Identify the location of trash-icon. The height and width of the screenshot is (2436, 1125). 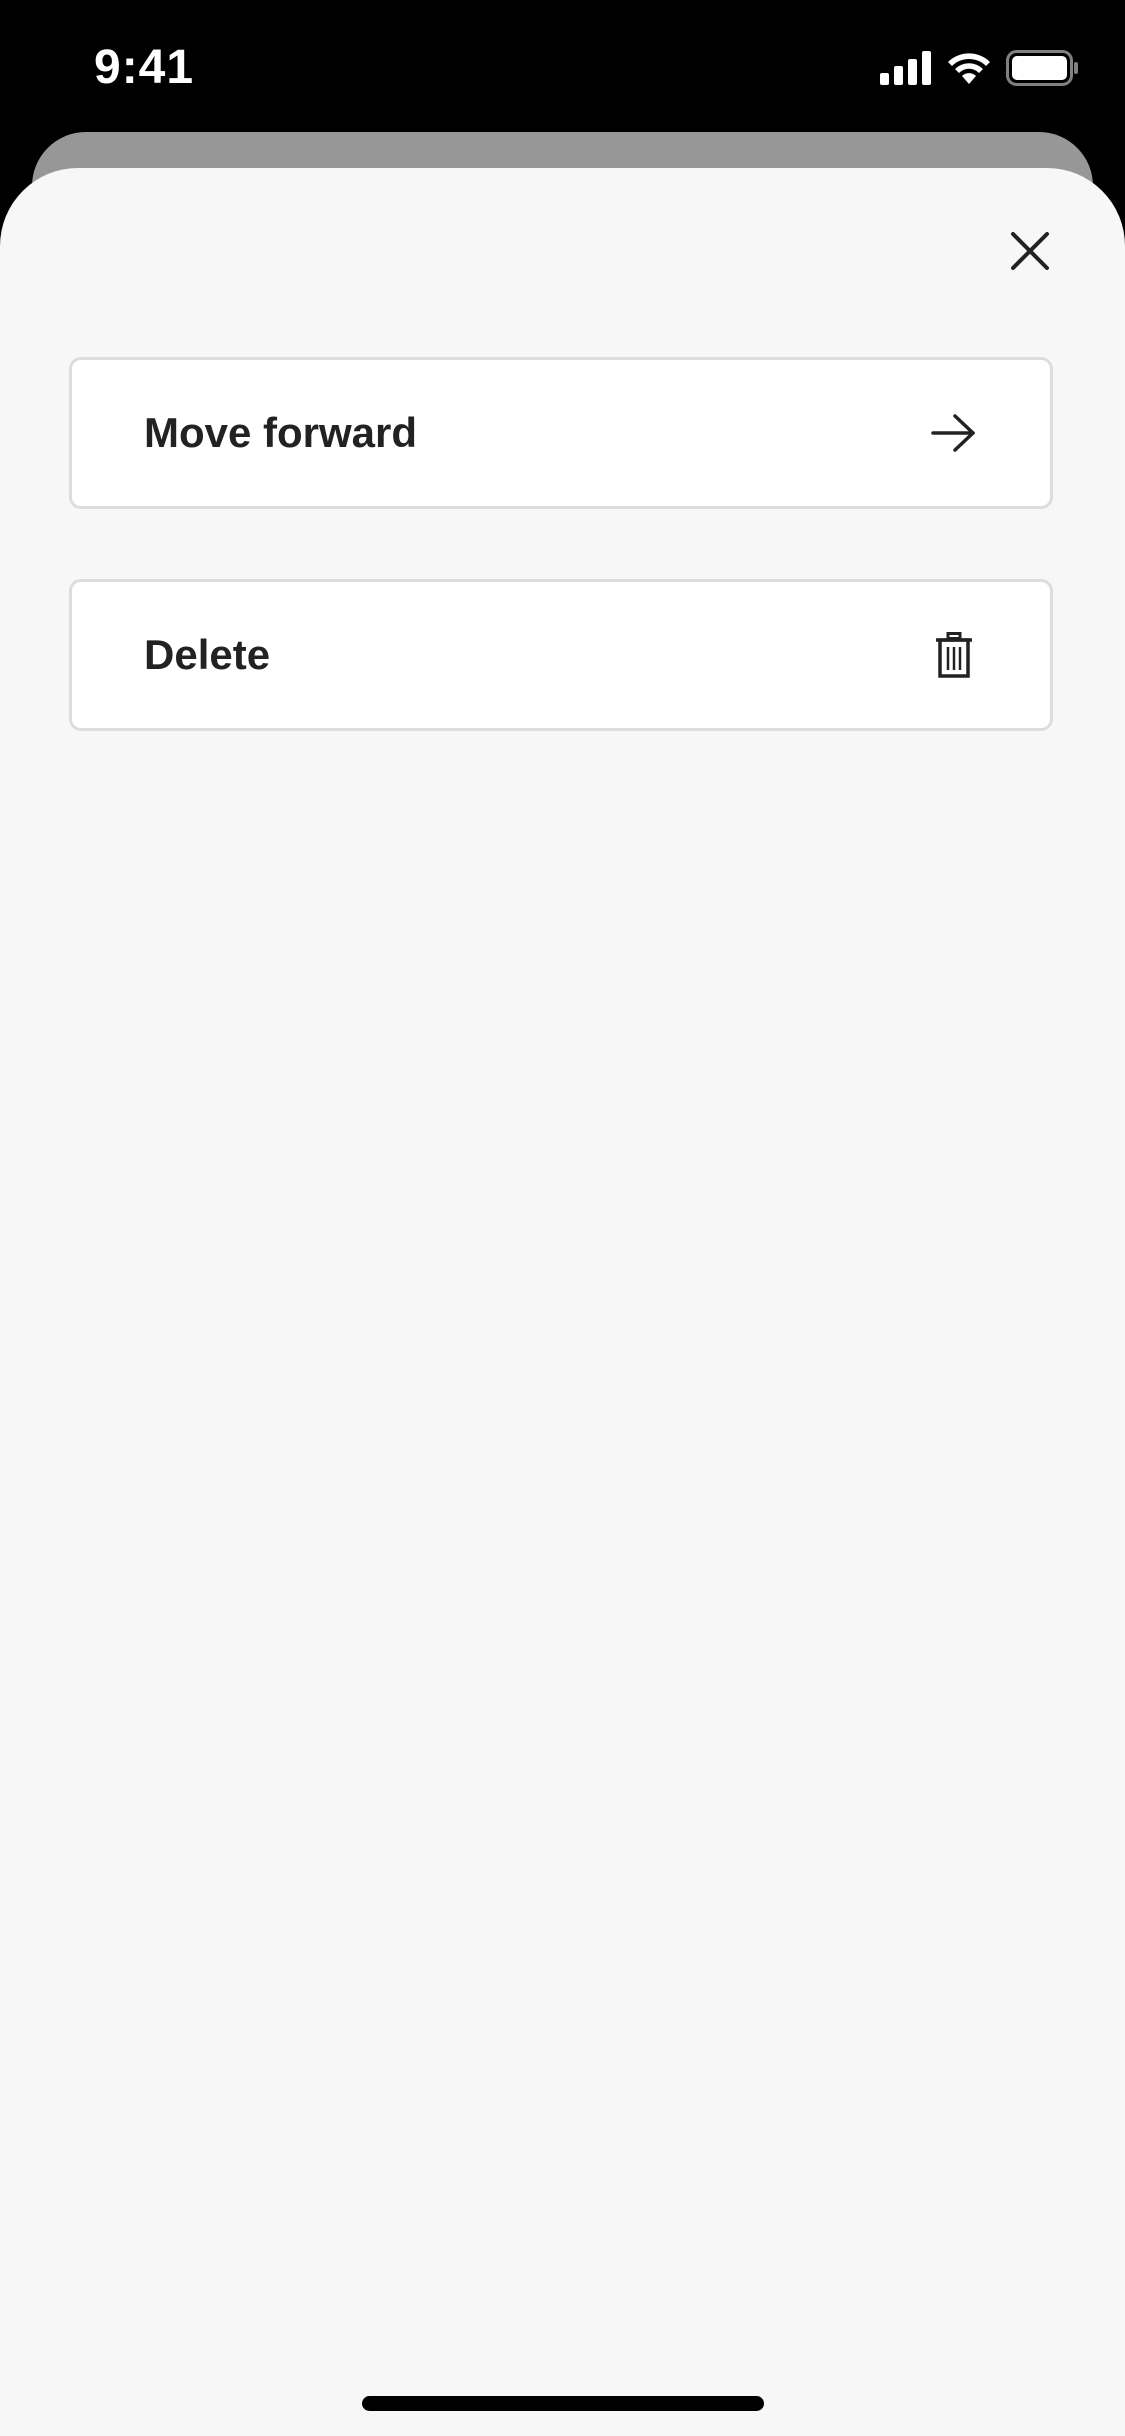
(954, 655).